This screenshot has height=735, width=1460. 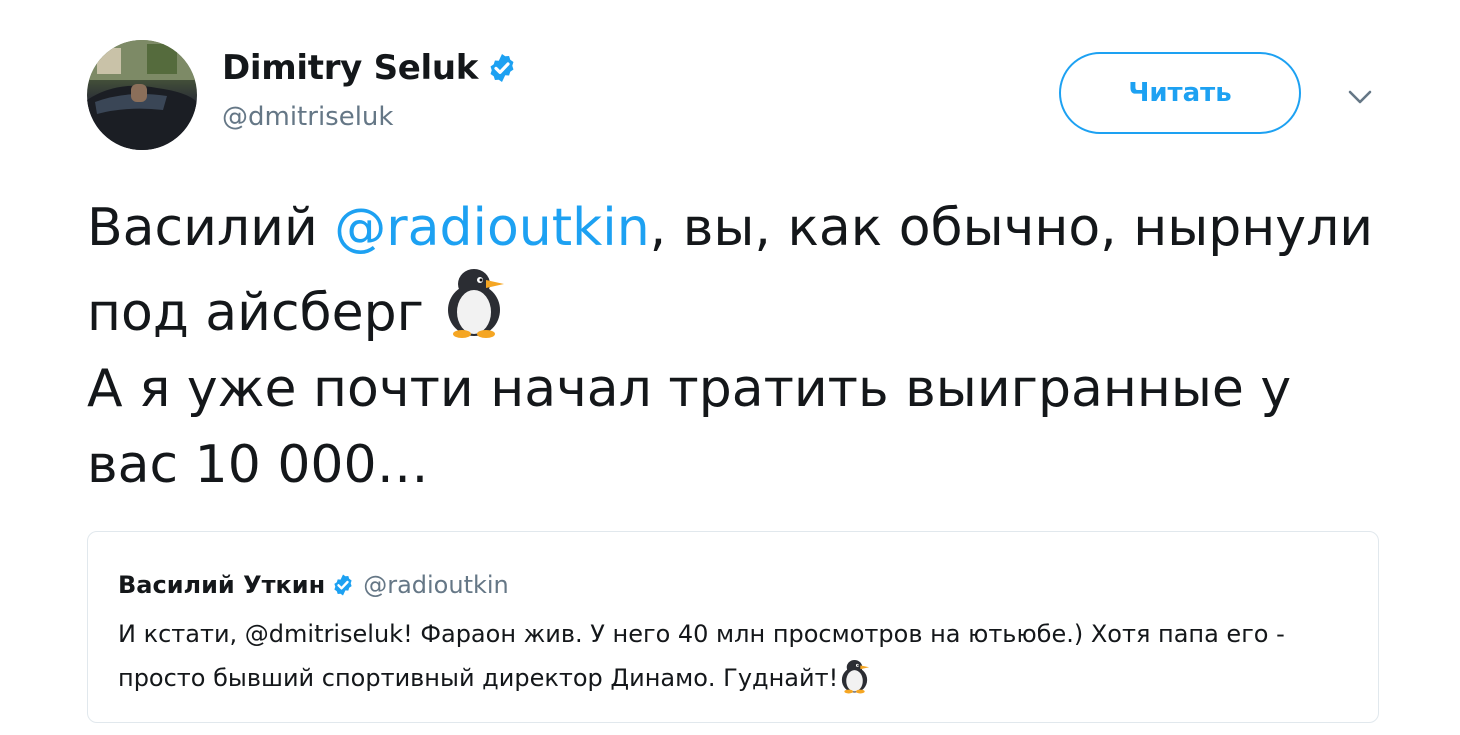 What do you see at coordinates (211, 228) in the screenshot?
I see `tweet-text-part1: Василий` at bounding box center [211, 228].